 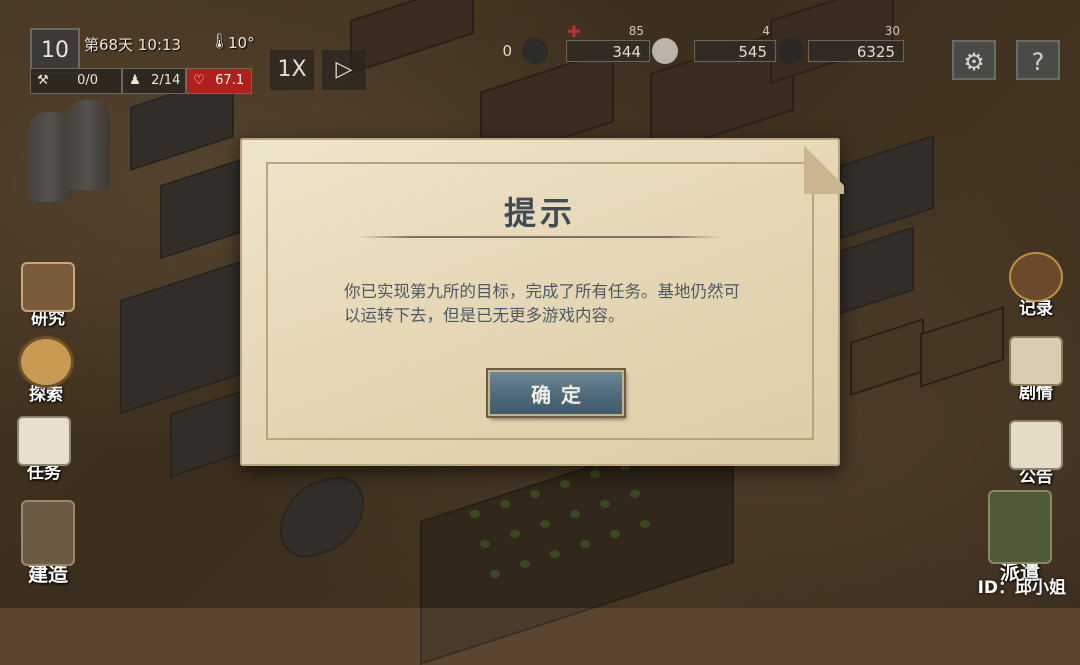 I want to click on play-icon: ▷, so click(x=344, y=69).